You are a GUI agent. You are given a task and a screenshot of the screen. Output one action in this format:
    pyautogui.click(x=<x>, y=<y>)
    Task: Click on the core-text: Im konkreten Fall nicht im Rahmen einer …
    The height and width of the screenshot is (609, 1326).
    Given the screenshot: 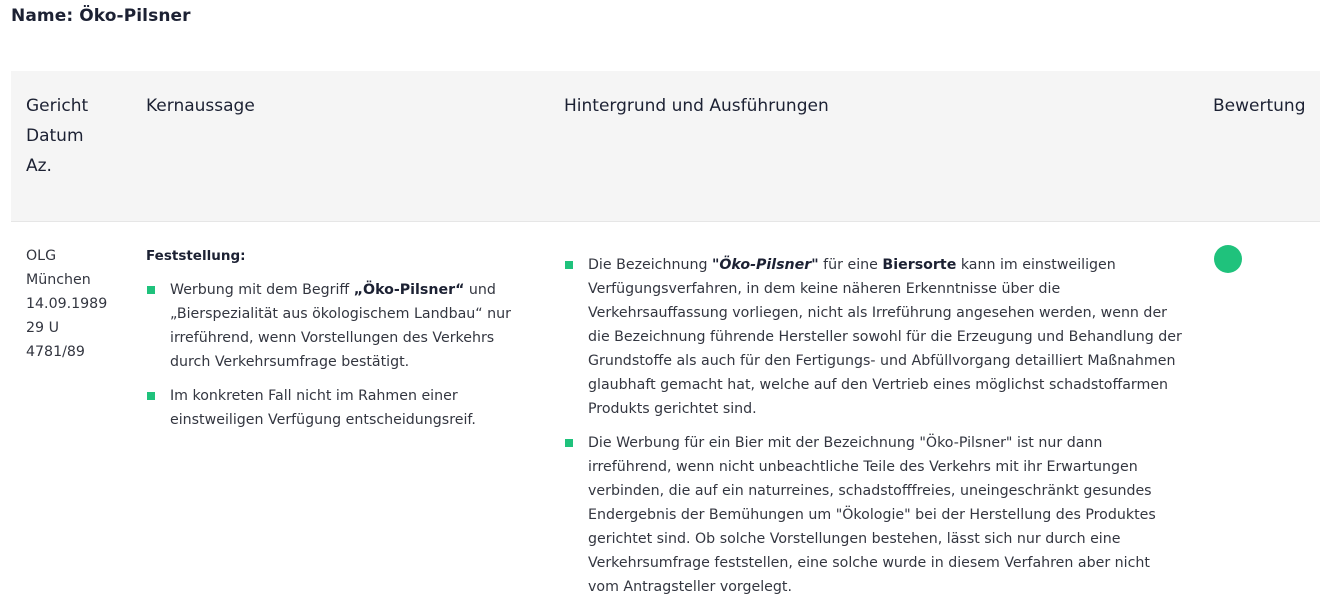 What is the action you would take?
    pyautogui.click(x=323, y=408)
    